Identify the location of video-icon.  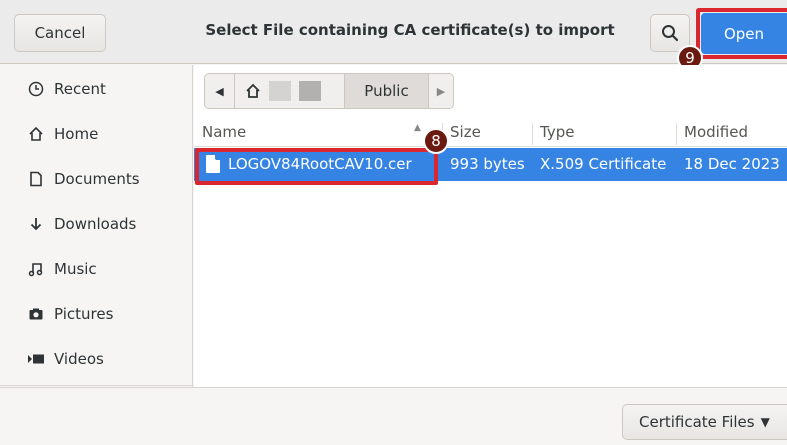
(36, 359).